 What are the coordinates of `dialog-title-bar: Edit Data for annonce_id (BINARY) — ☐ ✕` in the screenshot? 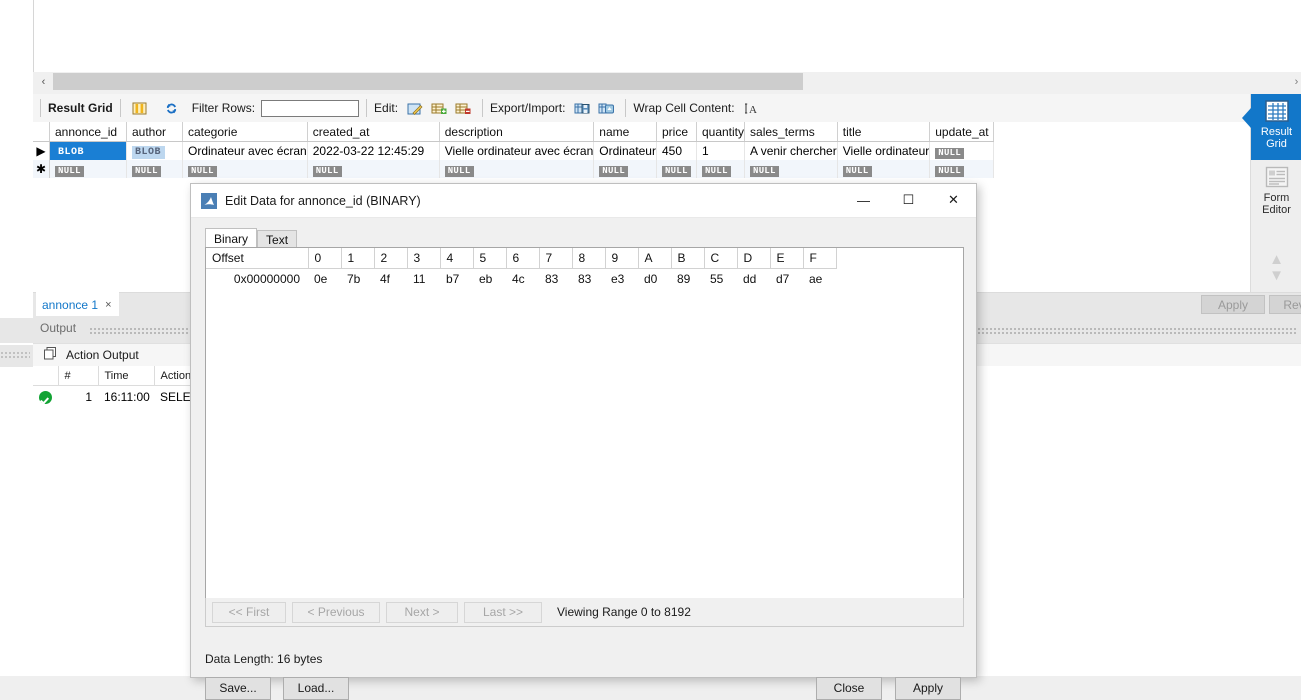 It's located at (583, 201).